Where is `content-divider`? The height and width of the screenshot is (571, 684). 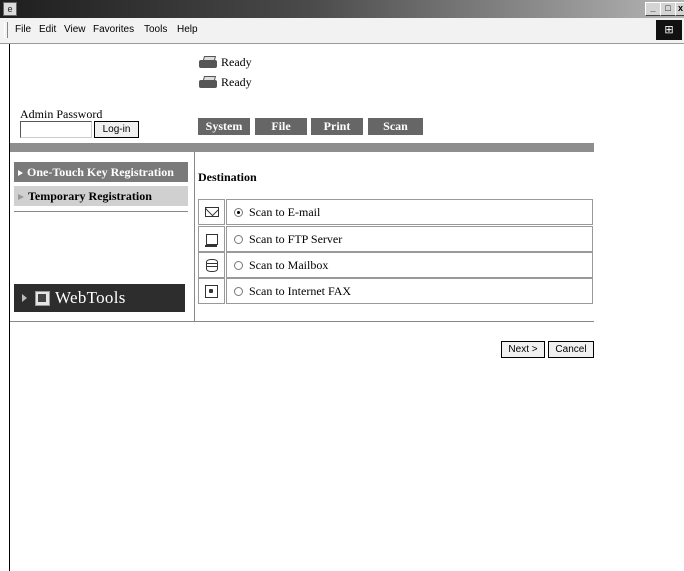 content-divider is located at coordinates (302, 321).